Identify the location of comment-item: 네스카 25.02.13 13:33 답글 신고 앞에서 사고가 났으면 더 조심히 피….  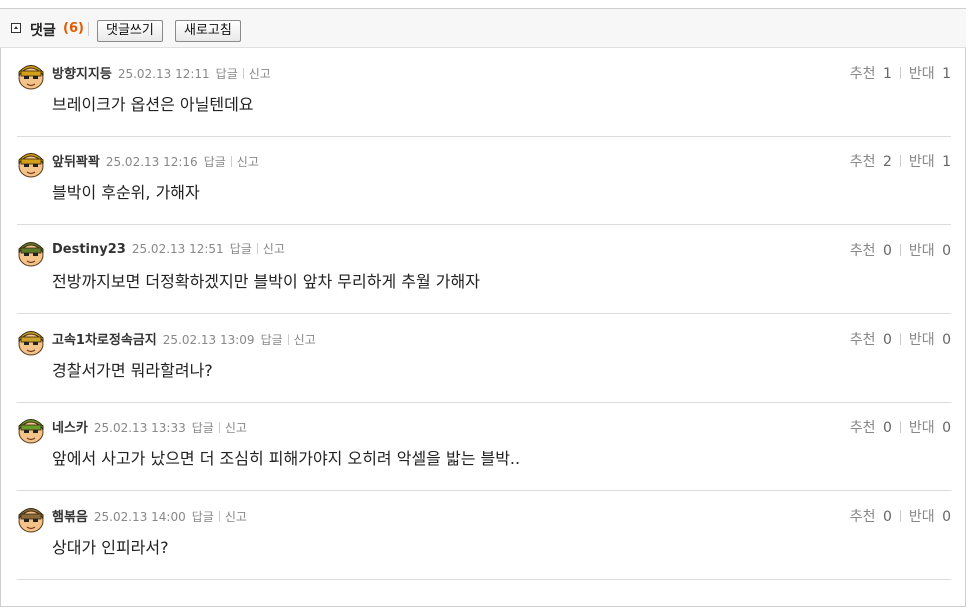
(484, 447).